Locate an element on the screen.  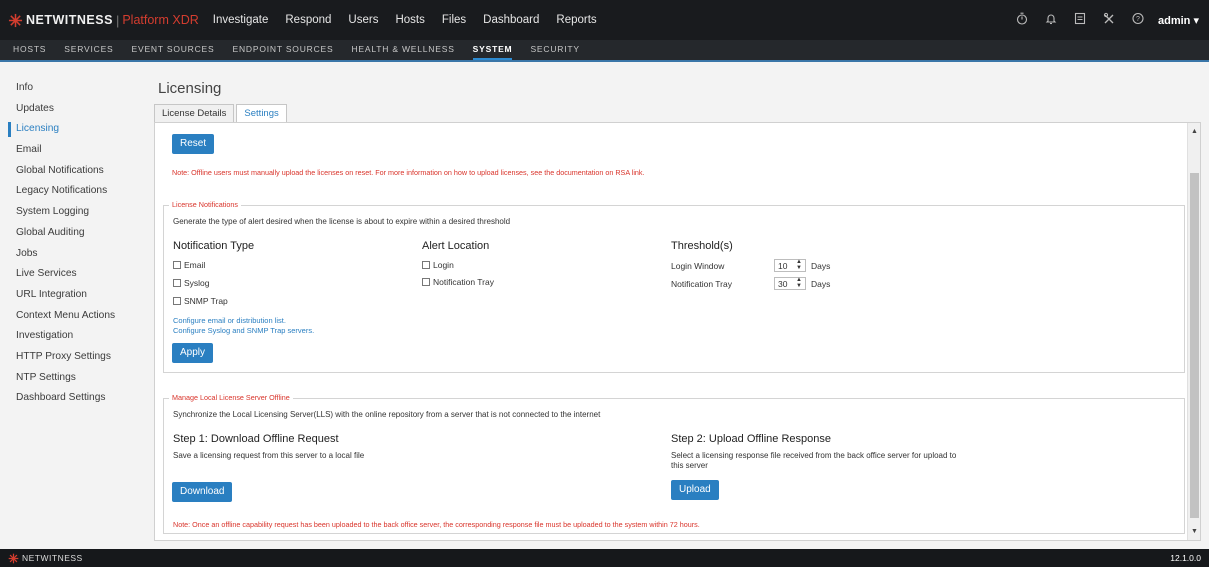
main-nav-dashboard: Dashboard is located at coordinates (511, 20).